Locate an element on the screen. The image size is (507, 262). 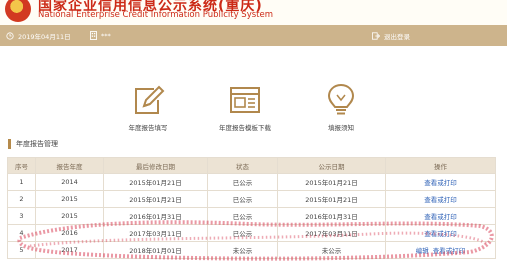
section-marker is located at coordinates (9, 144).